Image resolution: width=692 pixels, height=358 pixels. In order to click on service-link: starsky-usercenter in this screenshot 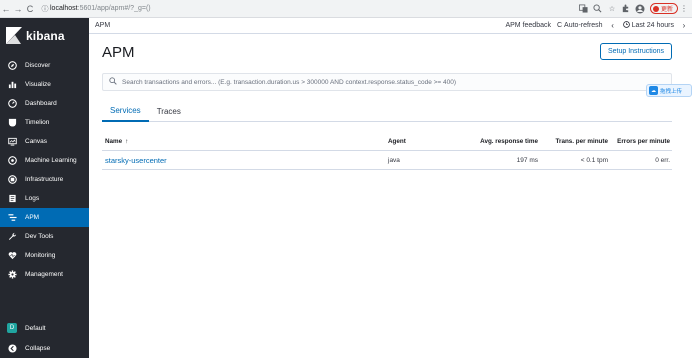, I will do `click(136, 160)`.